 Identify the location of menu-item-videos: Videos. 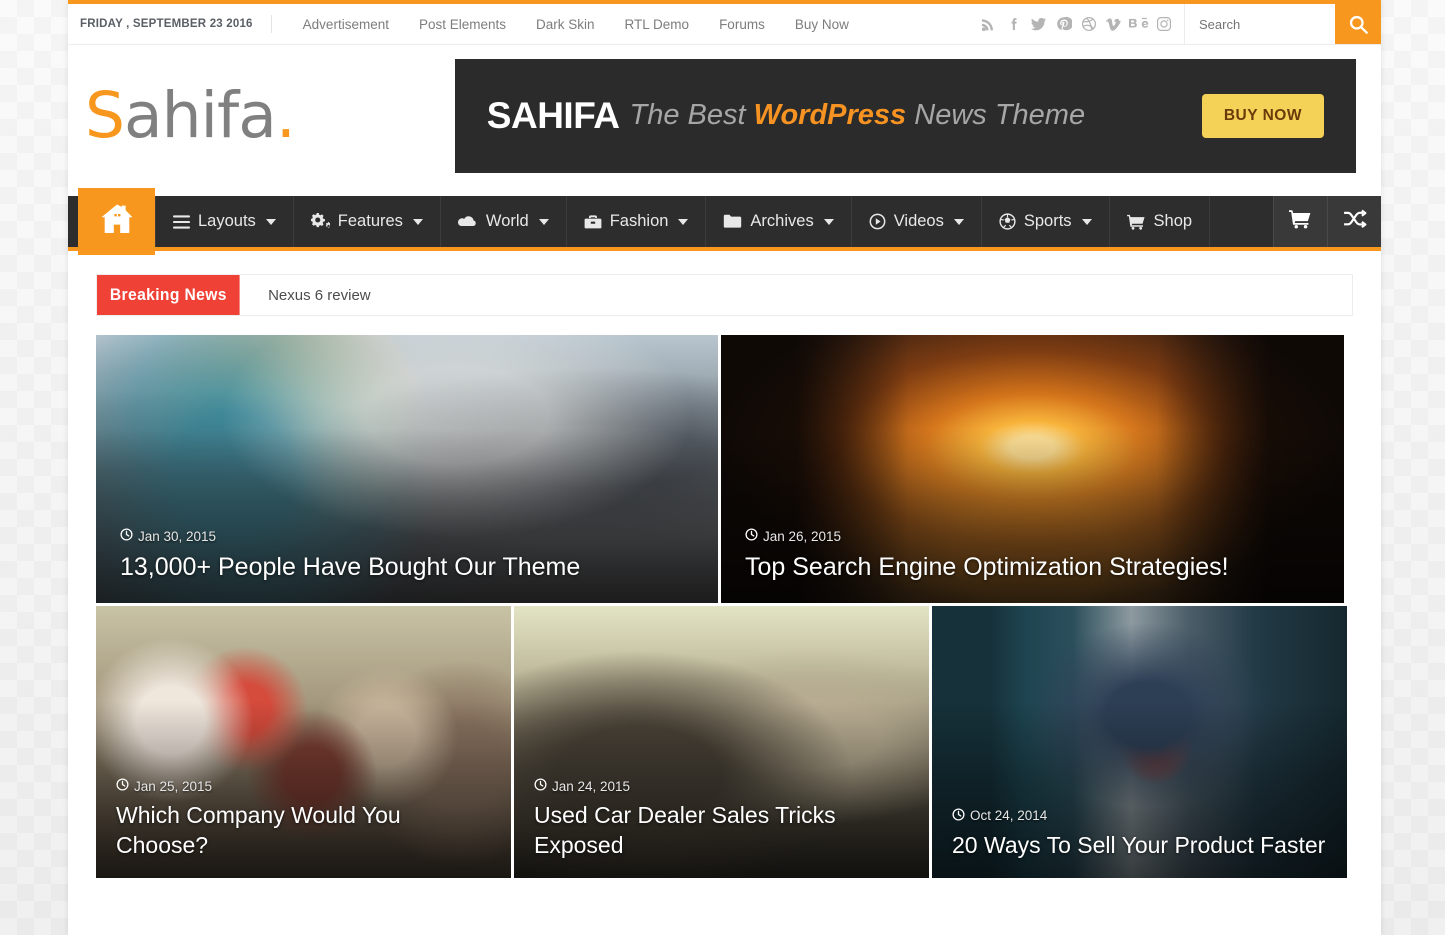
(917, 221).